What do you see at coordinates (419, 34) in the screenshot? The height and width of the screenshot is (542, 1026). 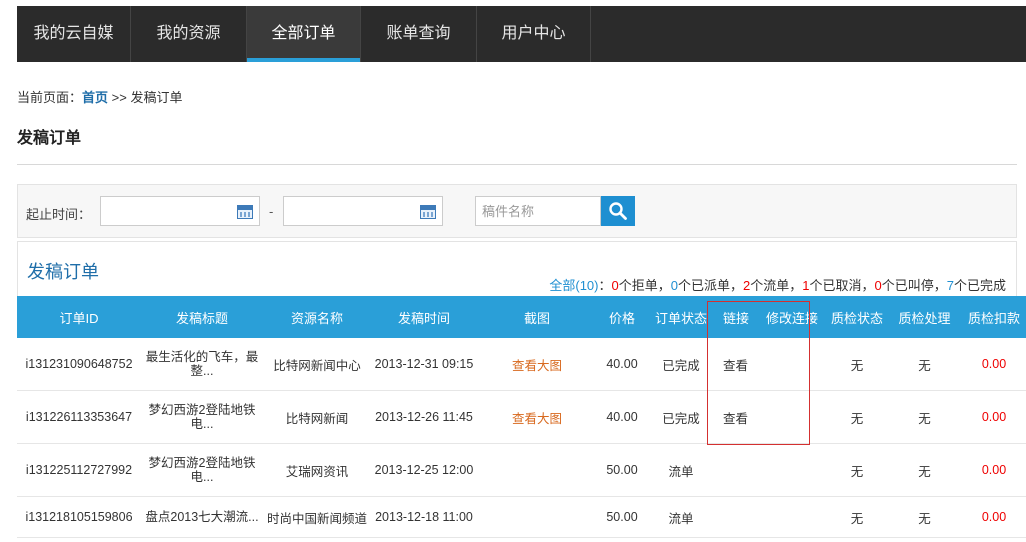 I see `nav-bill-query: 账单查询` at bounding box center [419, 34].